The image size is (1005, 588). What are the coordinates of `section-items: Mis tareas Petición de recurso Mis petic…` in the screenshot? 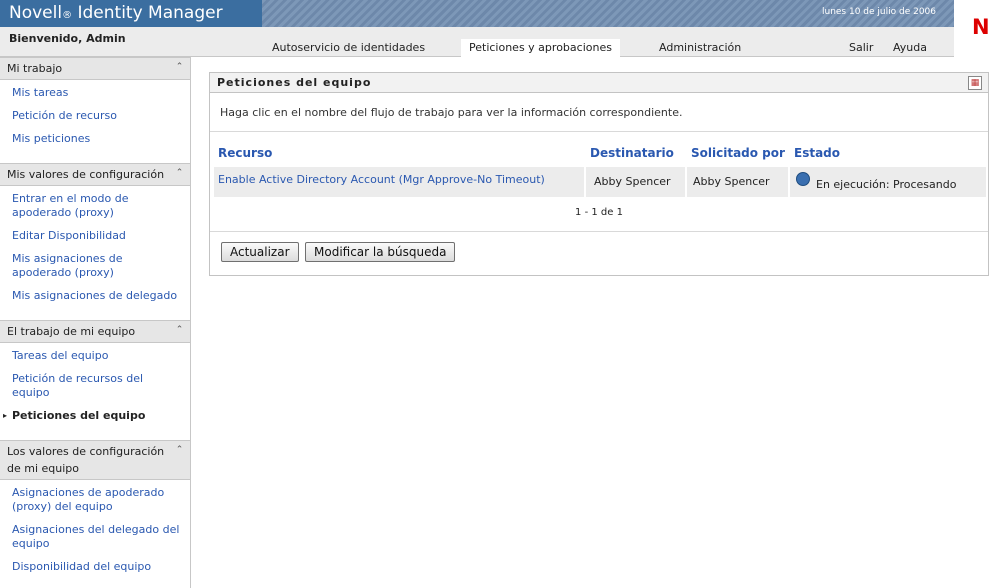 It's located at (95, 121).